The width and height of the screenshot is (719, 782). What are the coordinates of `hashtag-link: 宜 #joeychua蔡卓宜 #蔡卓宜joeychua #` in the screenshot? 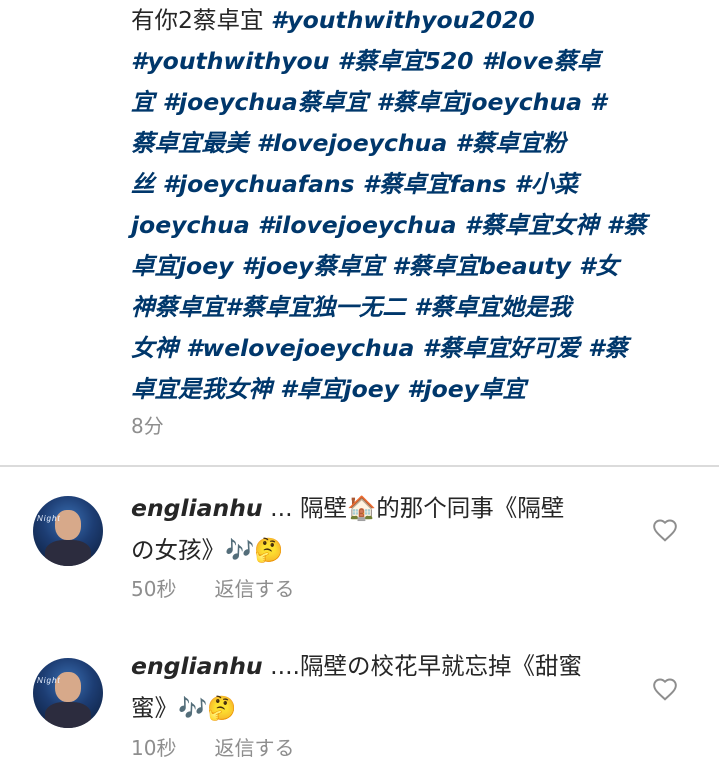 It's located at (369, 102).